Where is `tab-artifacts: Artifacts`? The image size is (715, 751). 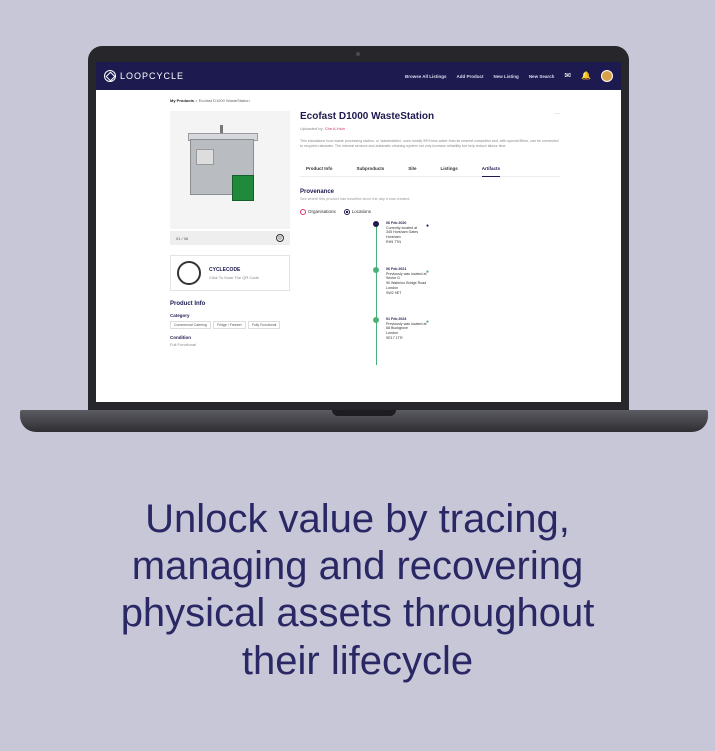 tab-artifacts: Artifacts is located at coordinates (491, 171).